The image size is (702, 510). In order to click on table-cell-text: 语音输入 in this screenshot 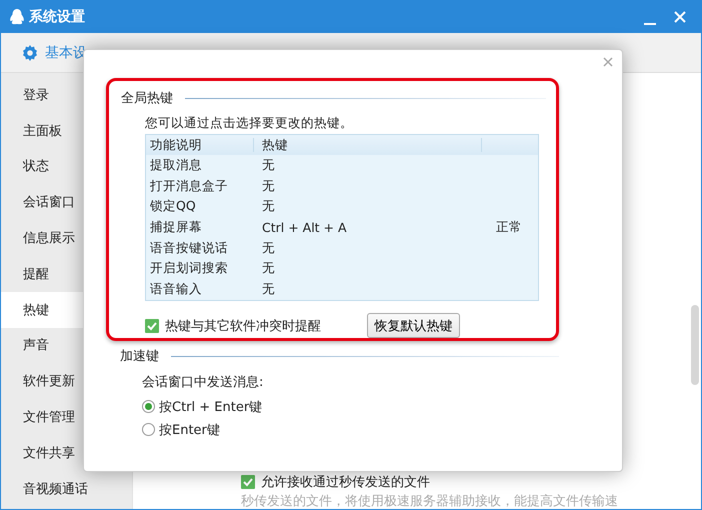, I will do `click(176, 289)`.